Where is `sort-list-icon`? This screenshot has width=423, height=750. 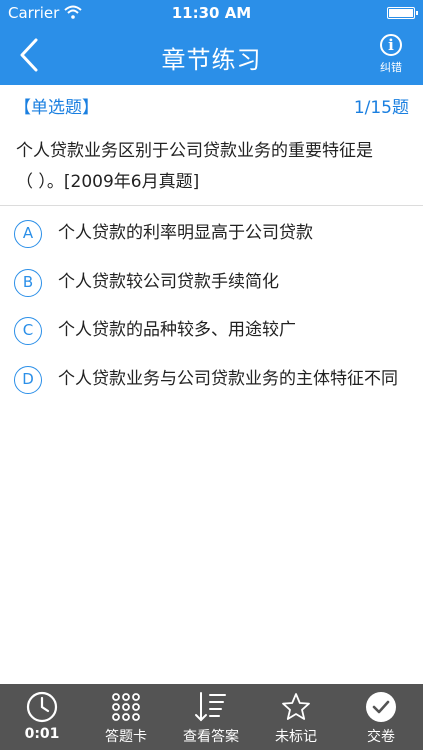
sort-list-icon is located at coordinates (210, 707).